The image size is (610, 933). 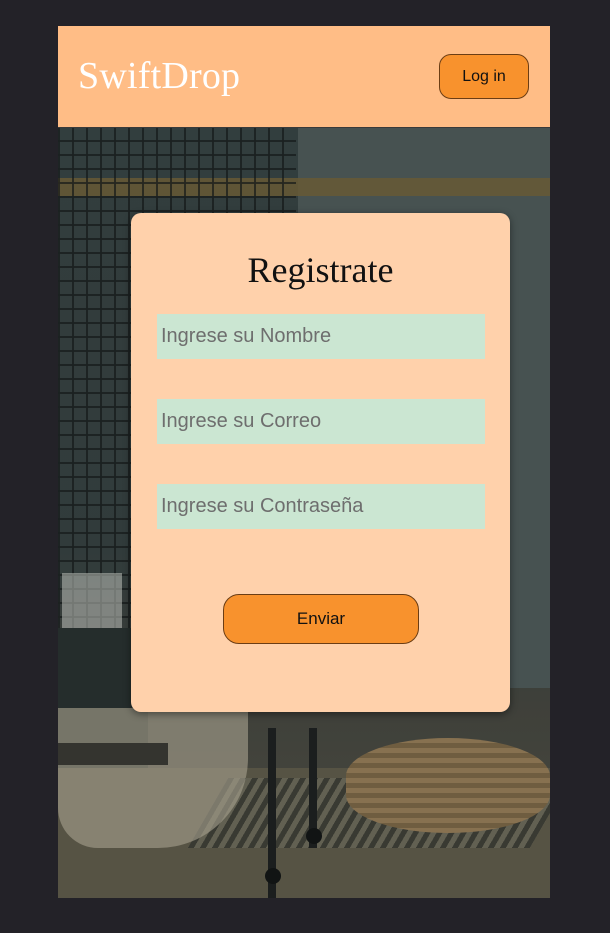 I want to click on top-header: SwiftDrop Log in, so click(x=304, y=77).